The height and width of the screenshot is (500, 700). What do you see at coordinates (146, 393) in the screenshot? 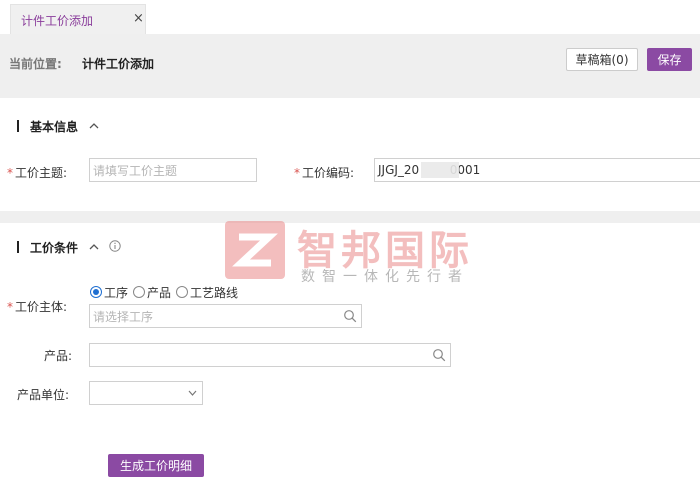
I see `unit-select` at bounding box center [146, 393].